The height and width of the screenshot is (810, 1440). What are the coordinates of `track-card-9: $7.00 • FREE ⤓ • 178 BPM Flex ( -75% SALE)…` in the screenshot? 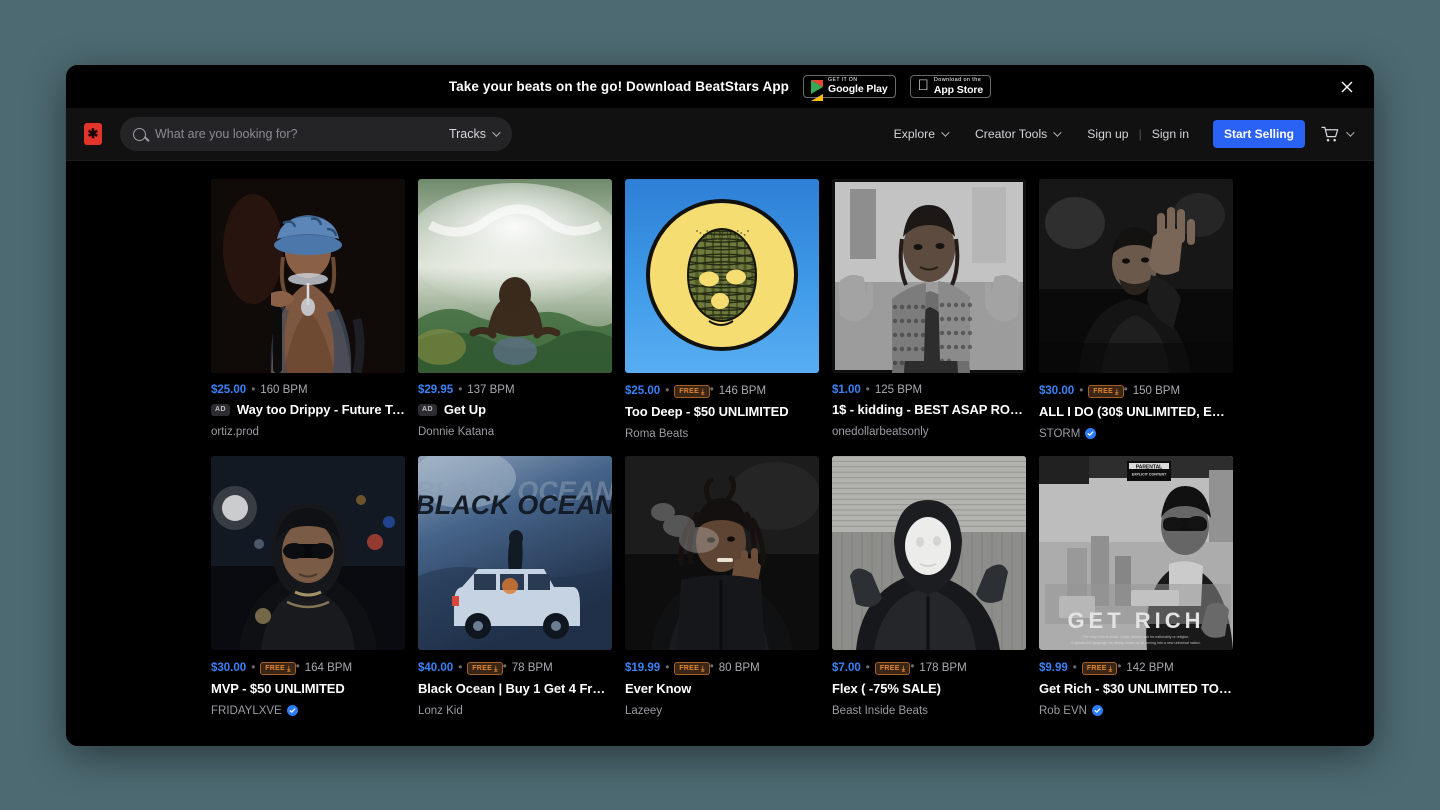 It's located at (929, 586).